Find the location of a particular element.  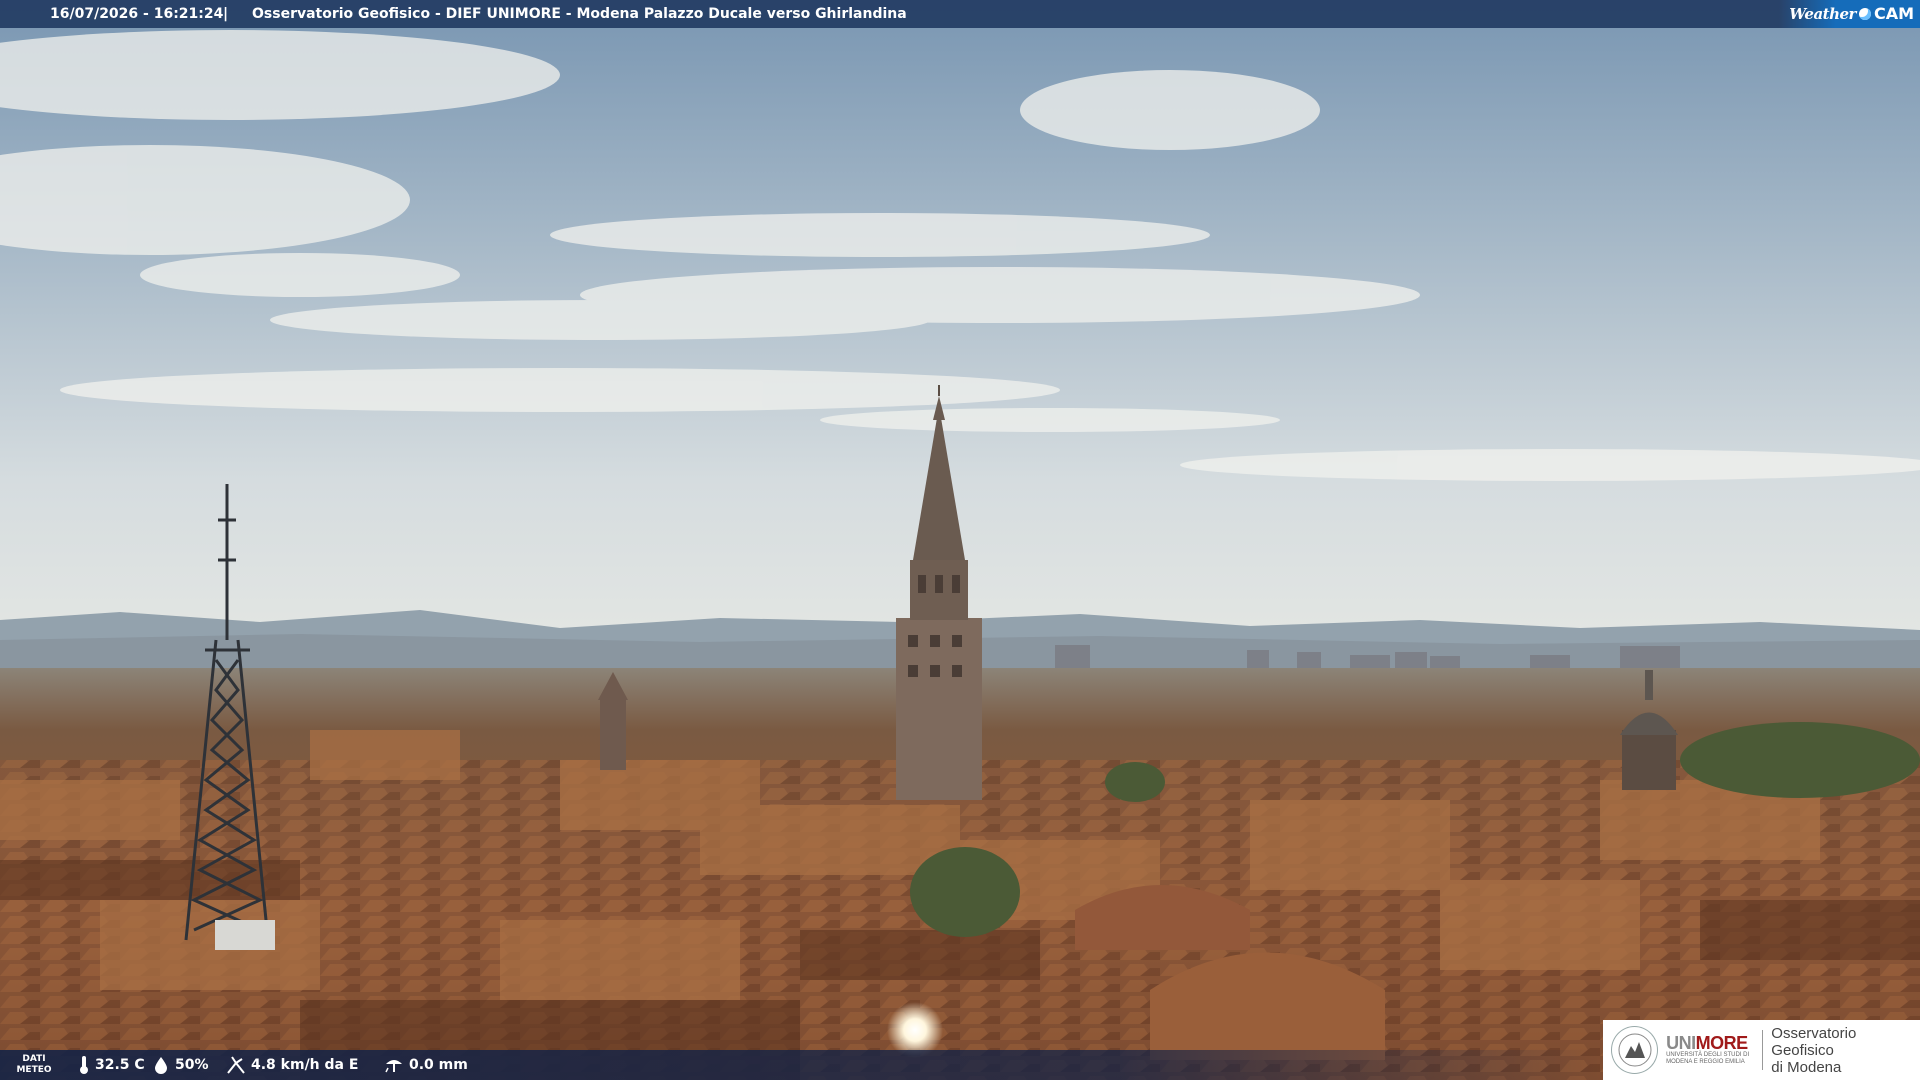

observatory-name-2: di Modena is located at coordinates (1806, 1067).